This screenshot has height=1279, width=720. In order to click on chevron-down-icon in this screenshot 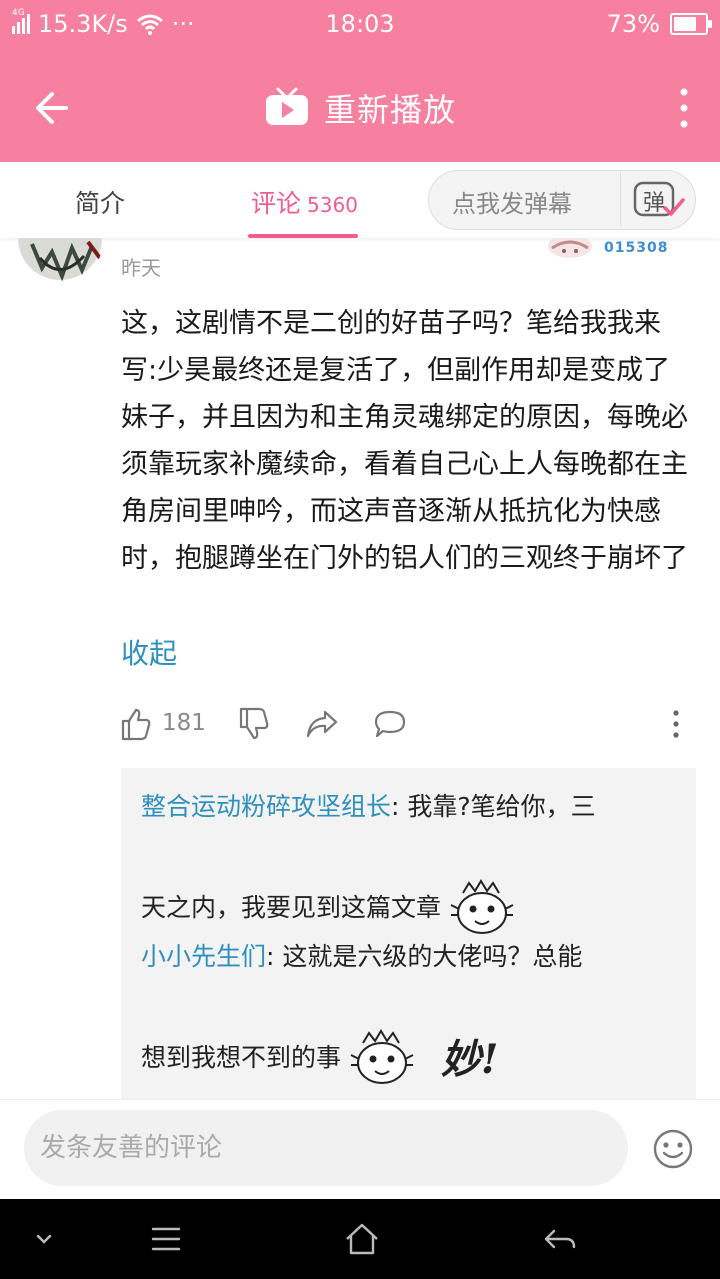, I will do `click(44, 1239)`.